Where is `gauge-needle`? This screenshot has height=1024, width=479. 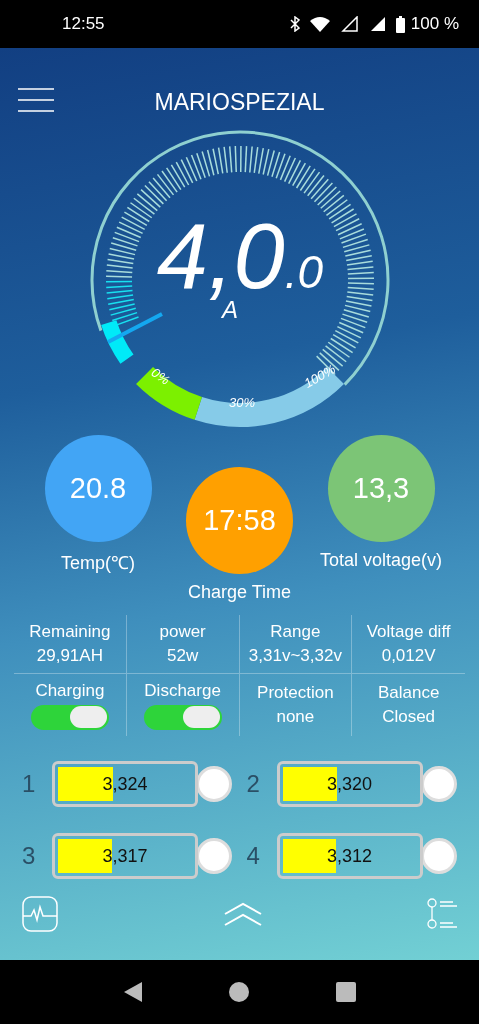
gauge-needle is located at coordinates (135, 328).